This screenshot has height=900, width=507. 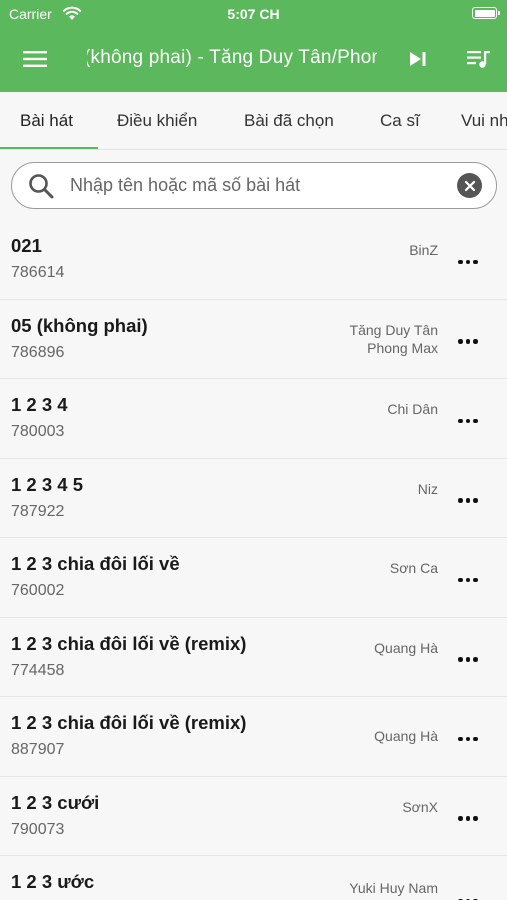 What do you see at coordinates (38, 431) in the screenshot?
I see `song-code: 780003` at bounding box center [38, 431].